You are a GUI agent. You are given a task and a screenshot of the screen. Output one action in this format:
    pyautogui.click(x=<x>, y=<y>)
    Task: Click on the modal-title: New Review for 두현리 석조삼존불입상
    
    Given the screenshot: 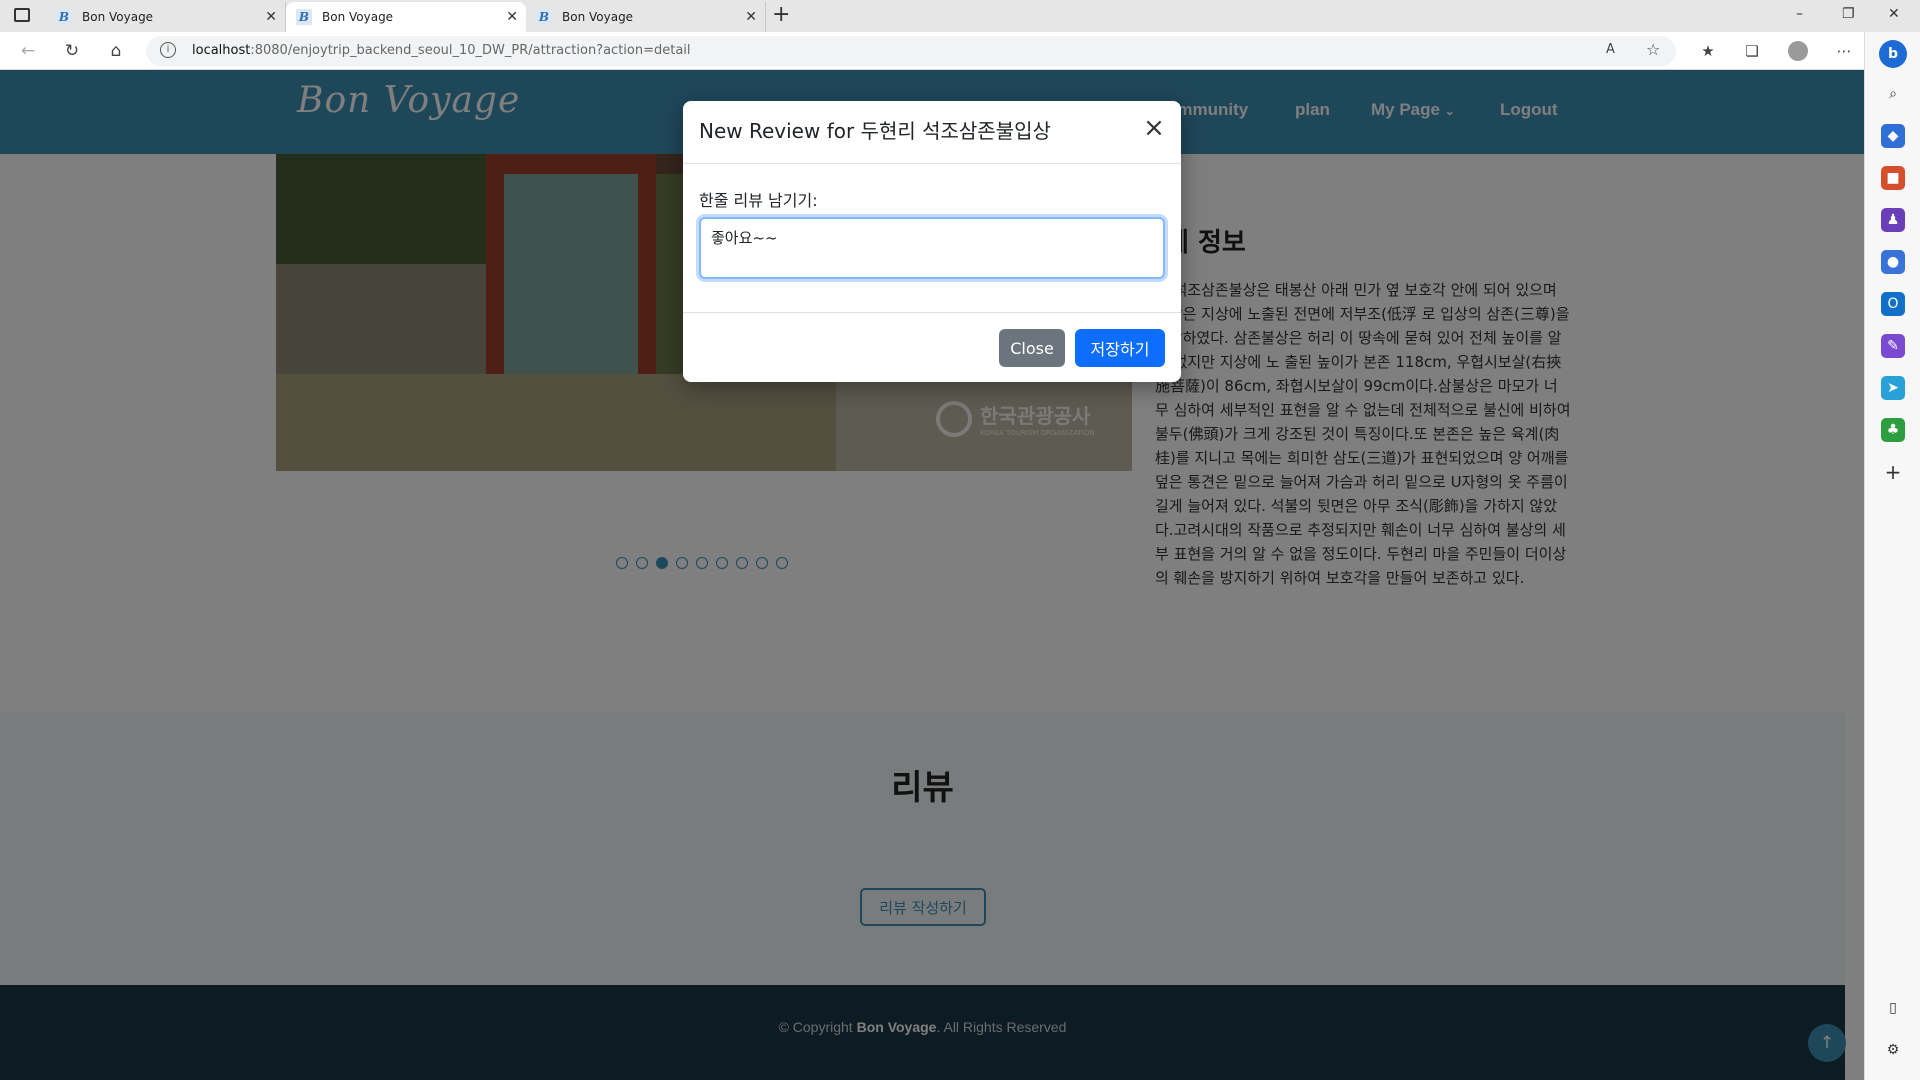 What is the action you would take?
    pyautogui.click(x=875, y=131)
    